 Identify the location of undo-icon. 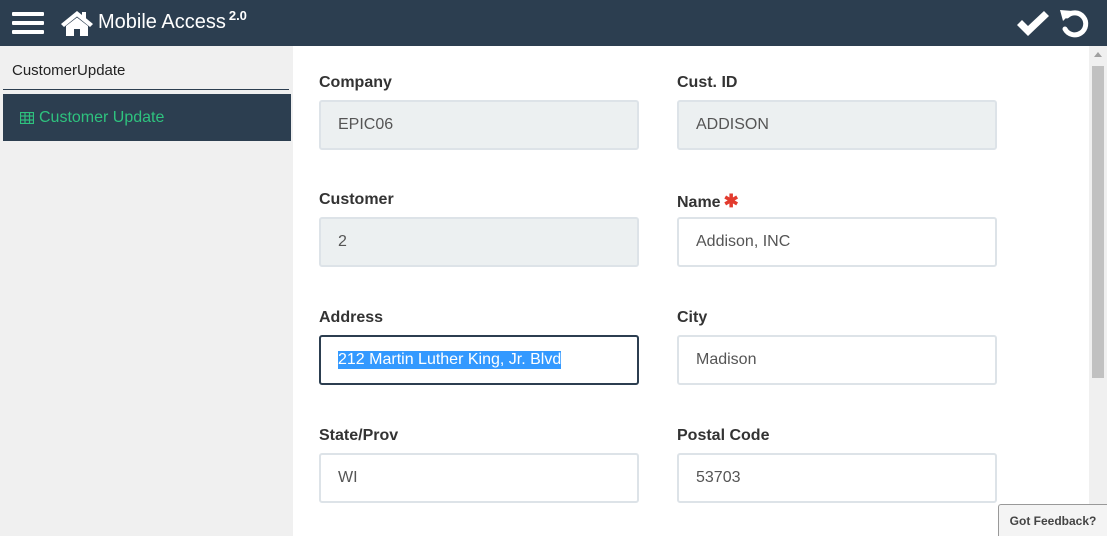
(1075, 23).